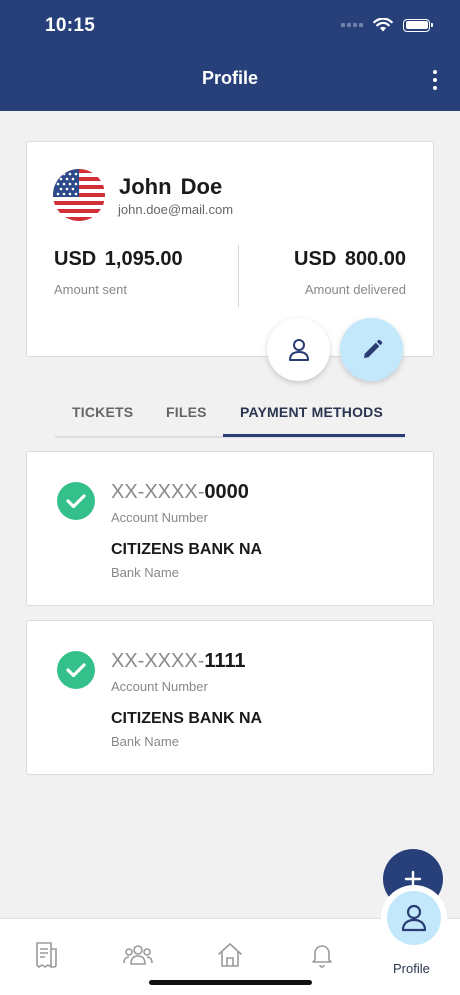 The height and width of the screenshot is (995, 460). What do you see at coordinates (350, 259) in the screenshot?
I see `amount-delivered-value: USD 800.00` at bounding box center [350, 259].